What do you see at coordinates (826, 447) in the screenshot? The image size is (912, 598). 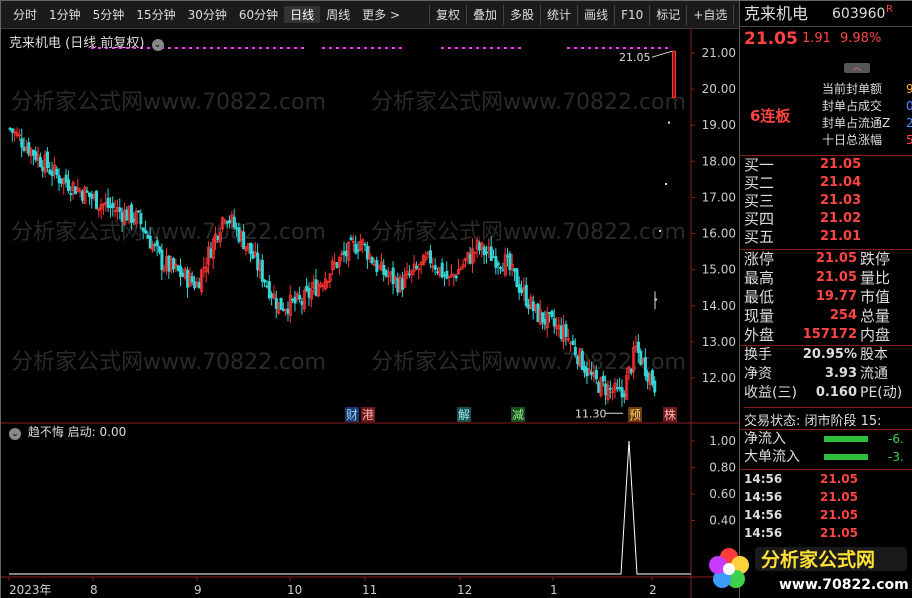 I see `flow-list: 净流入 -6. 大单流入 -3.` at bounding box center [826, 447].